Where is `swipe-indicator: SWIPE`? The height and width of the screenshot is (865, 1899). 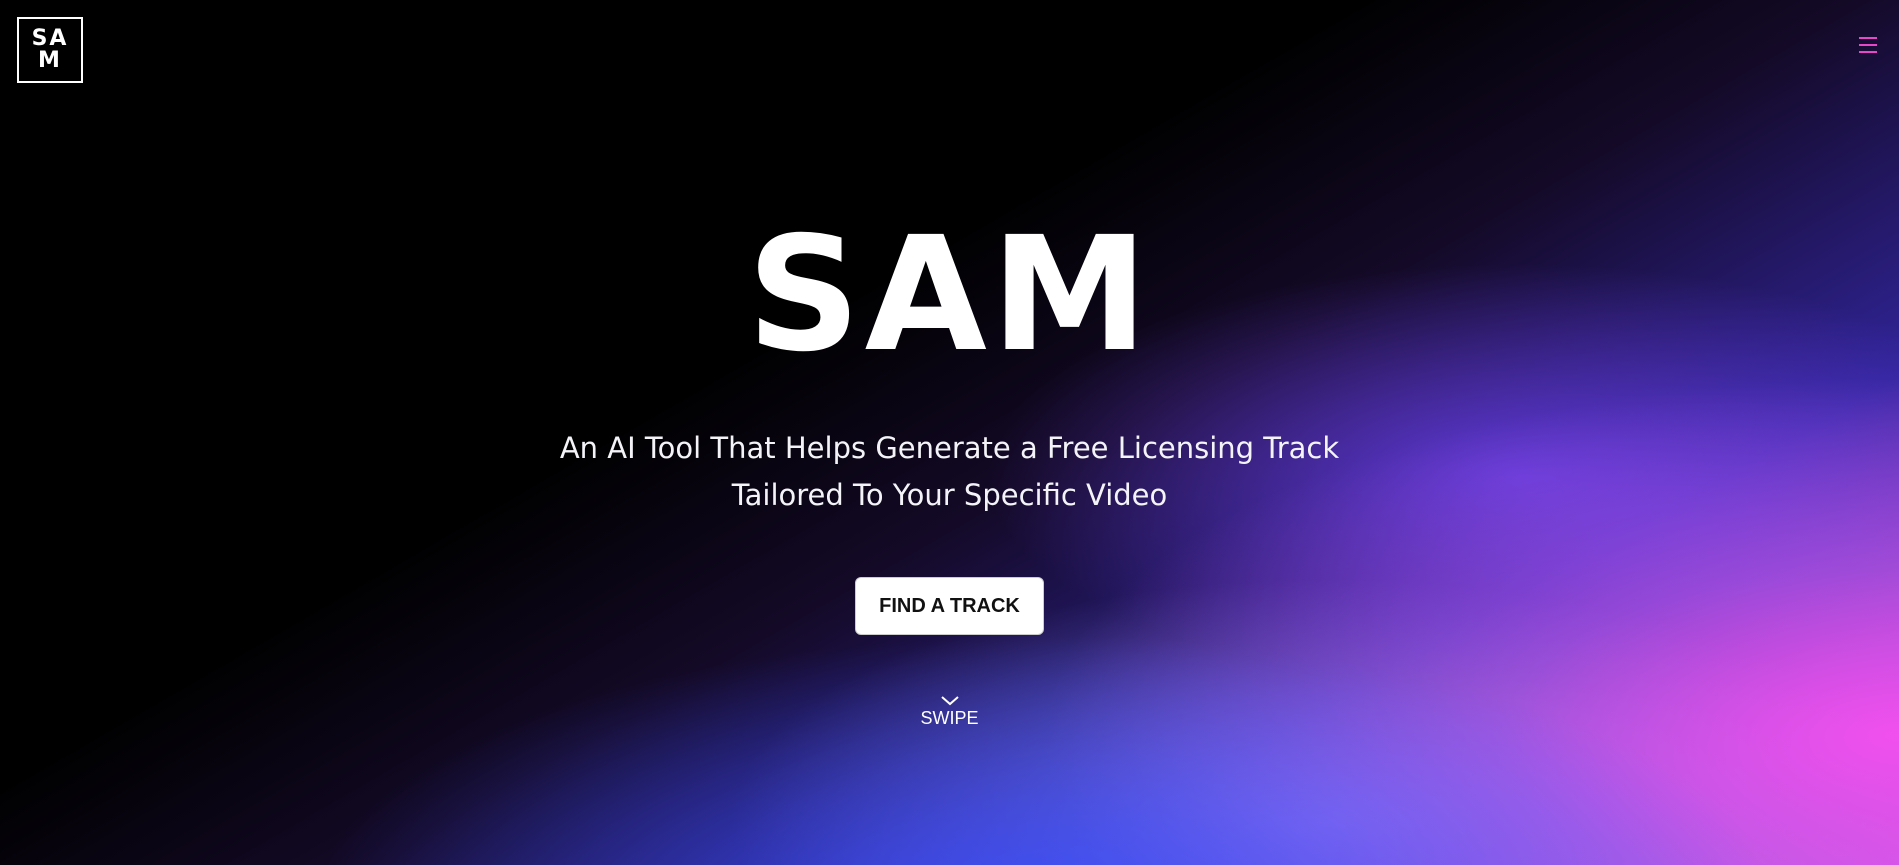
swipe-indicator: SWIPE is located at coordinates (949, 712).